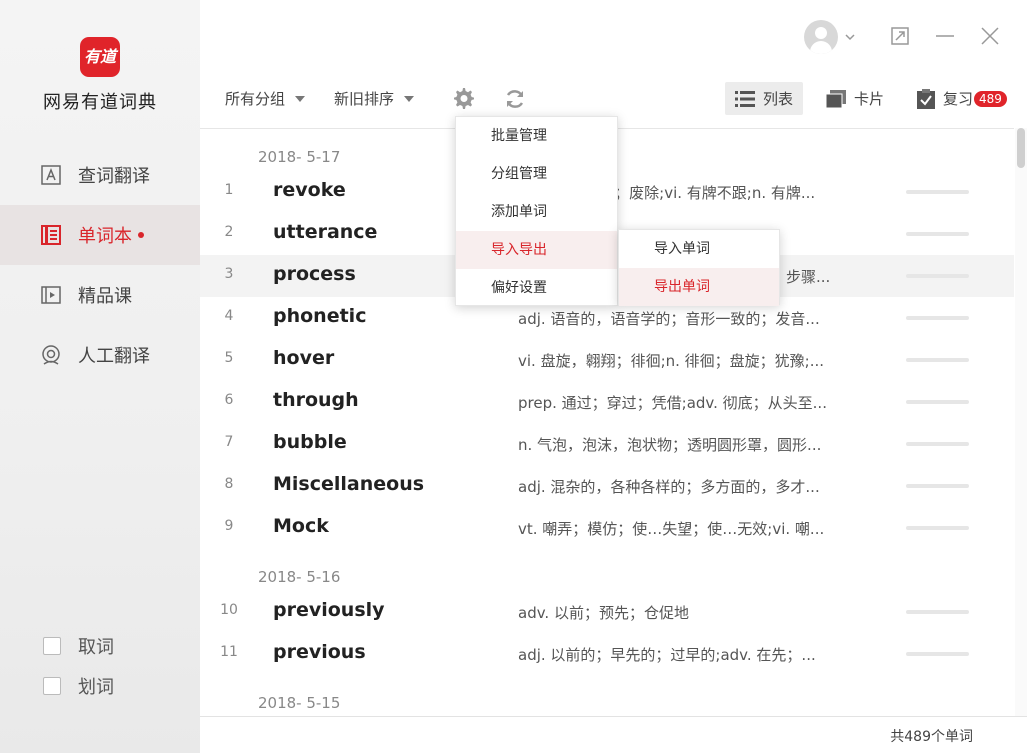 This screenshot has width=1027, height=753. What do you see at coordinates (229, 274) in the screenshot?
I see `row-number: 3` at bounding box center [229, 274].